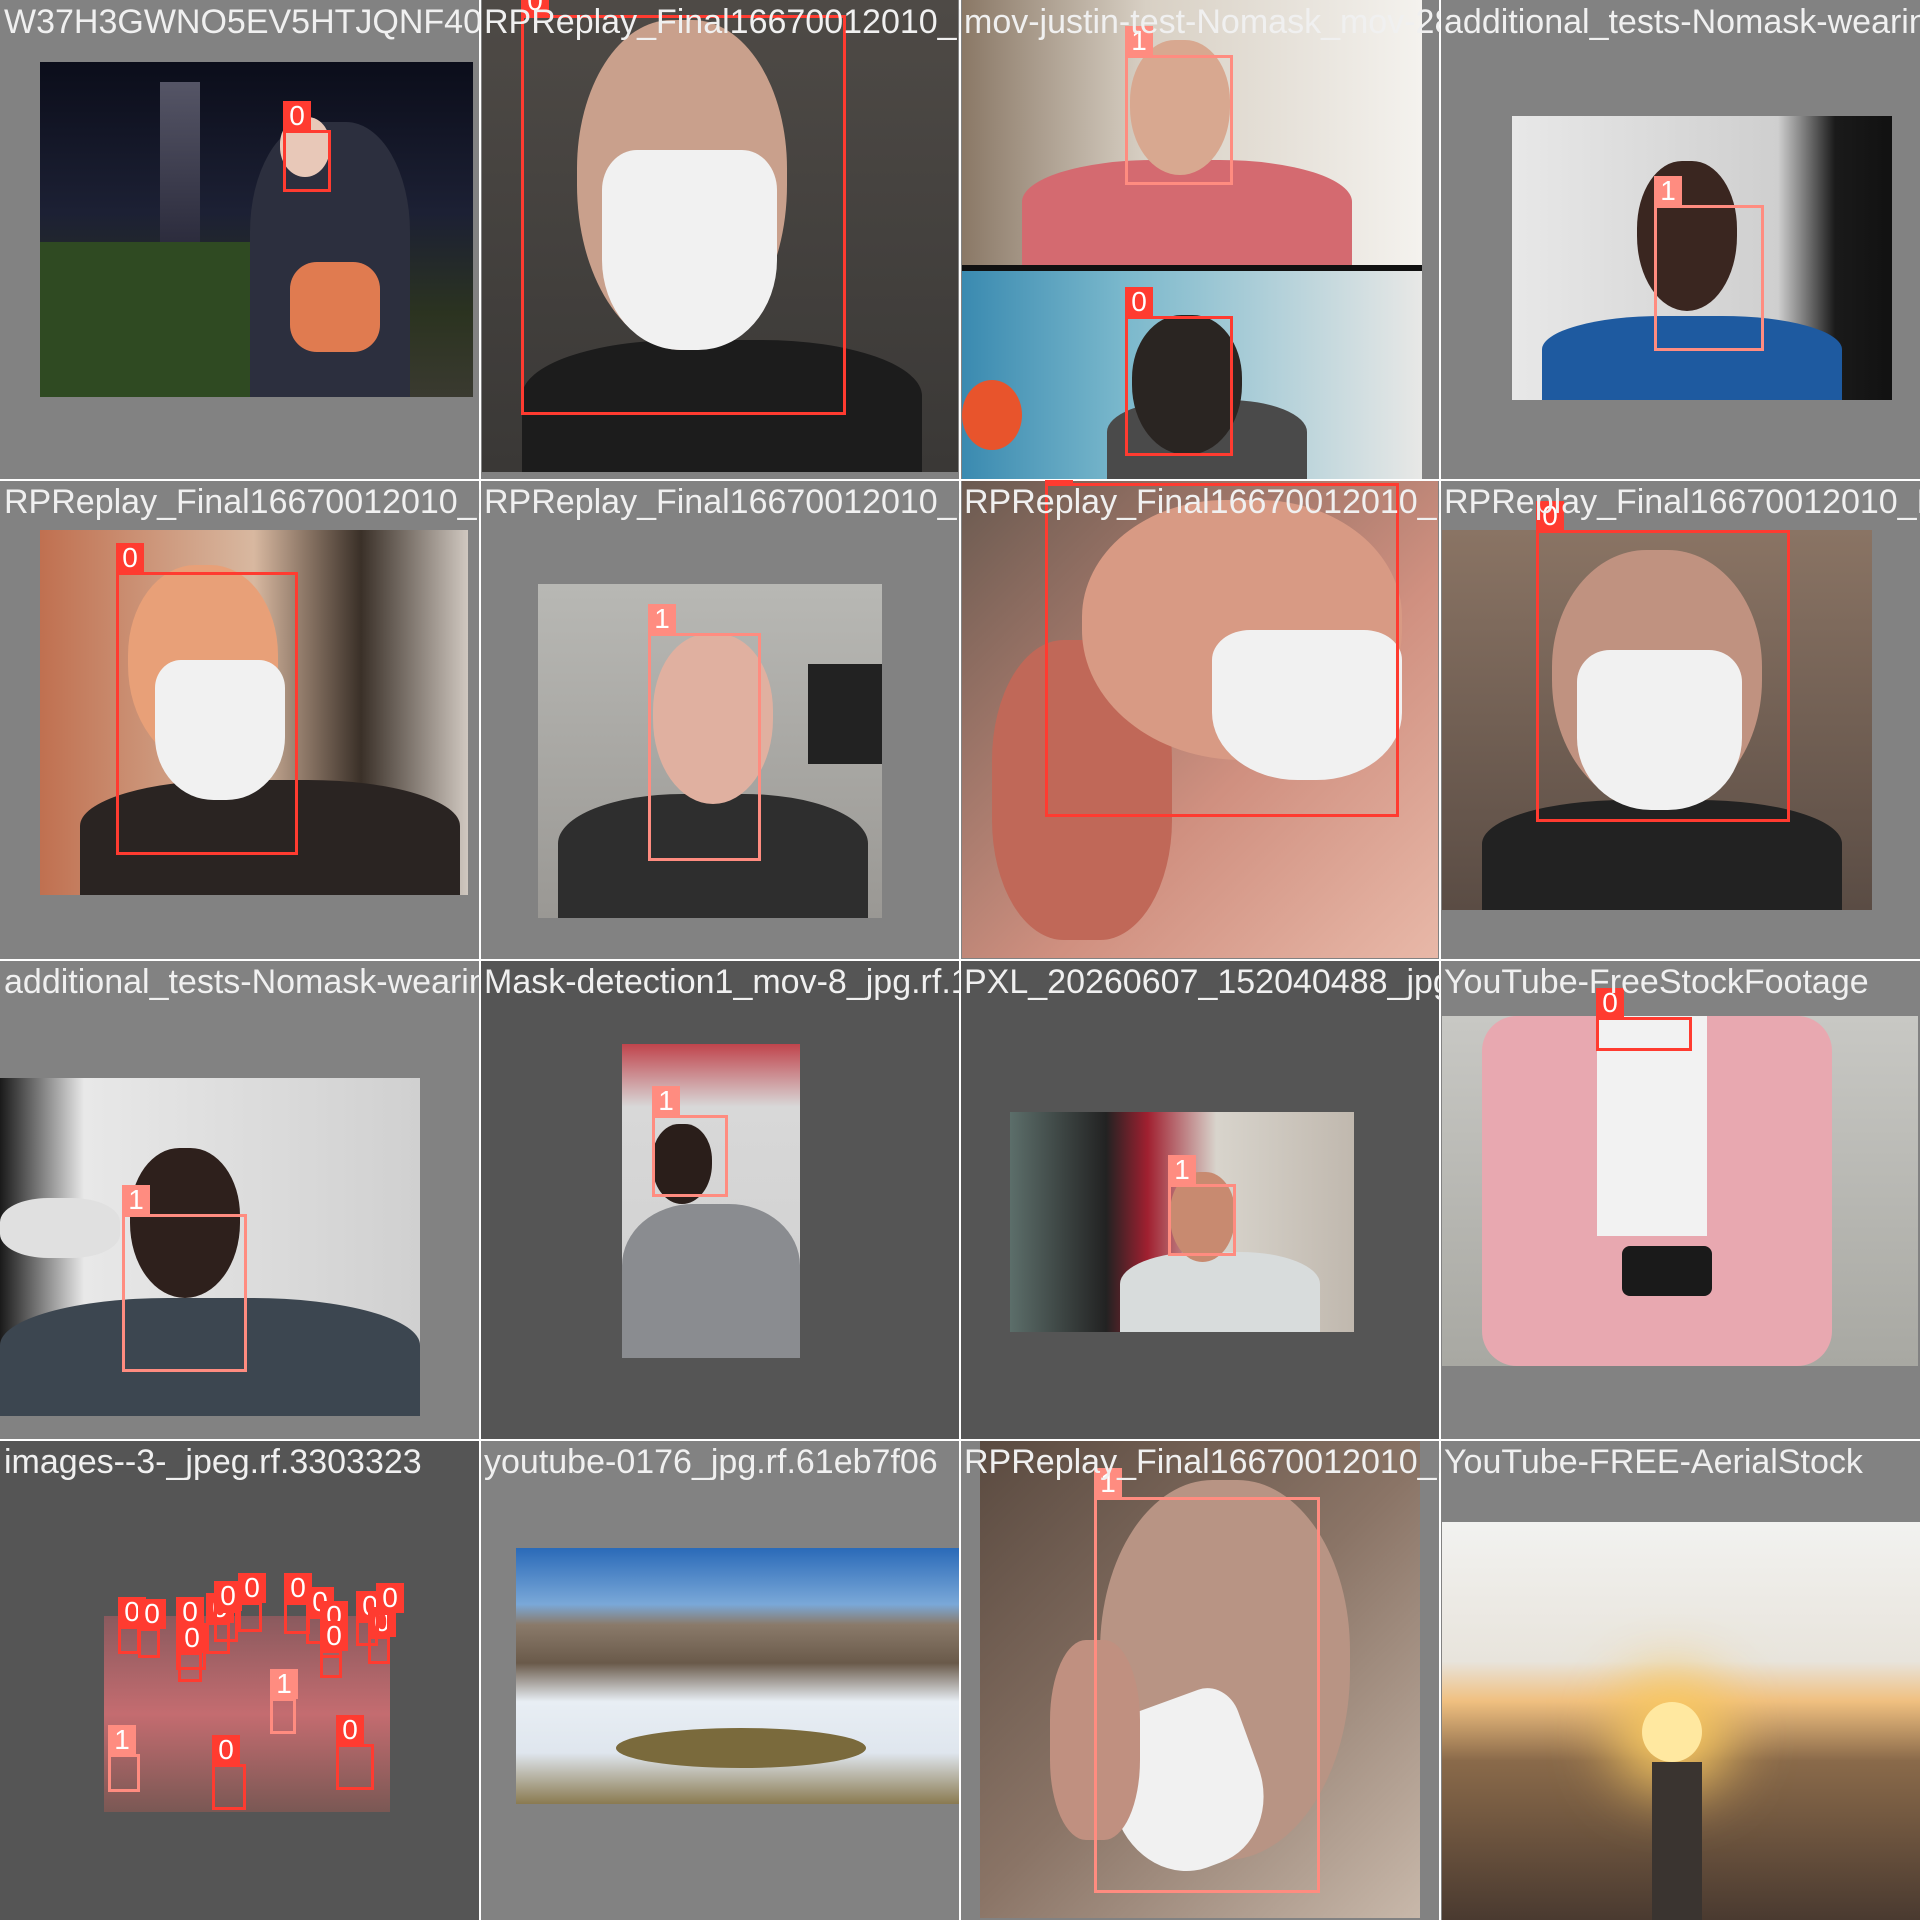 This screenshot has width=1920, height=1920. Describe the element at coordinates (1680, 720) in the screenshot. I see `grid-tile: 0 RPReplay_Final16670012010_MP4-` at that location.